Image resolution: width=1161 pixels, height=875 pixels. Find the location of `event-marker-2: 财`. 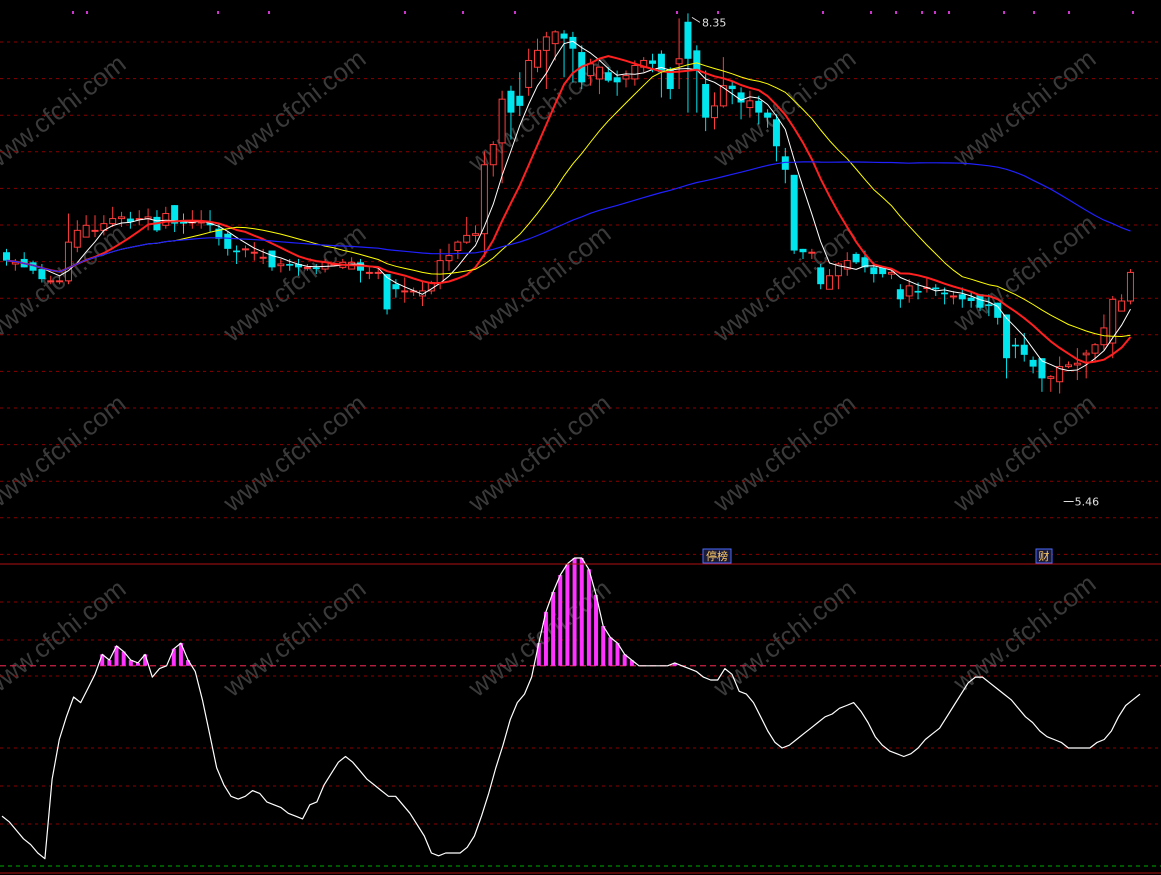

event-marker-2: 财 is located at coordinates (1044, 556).